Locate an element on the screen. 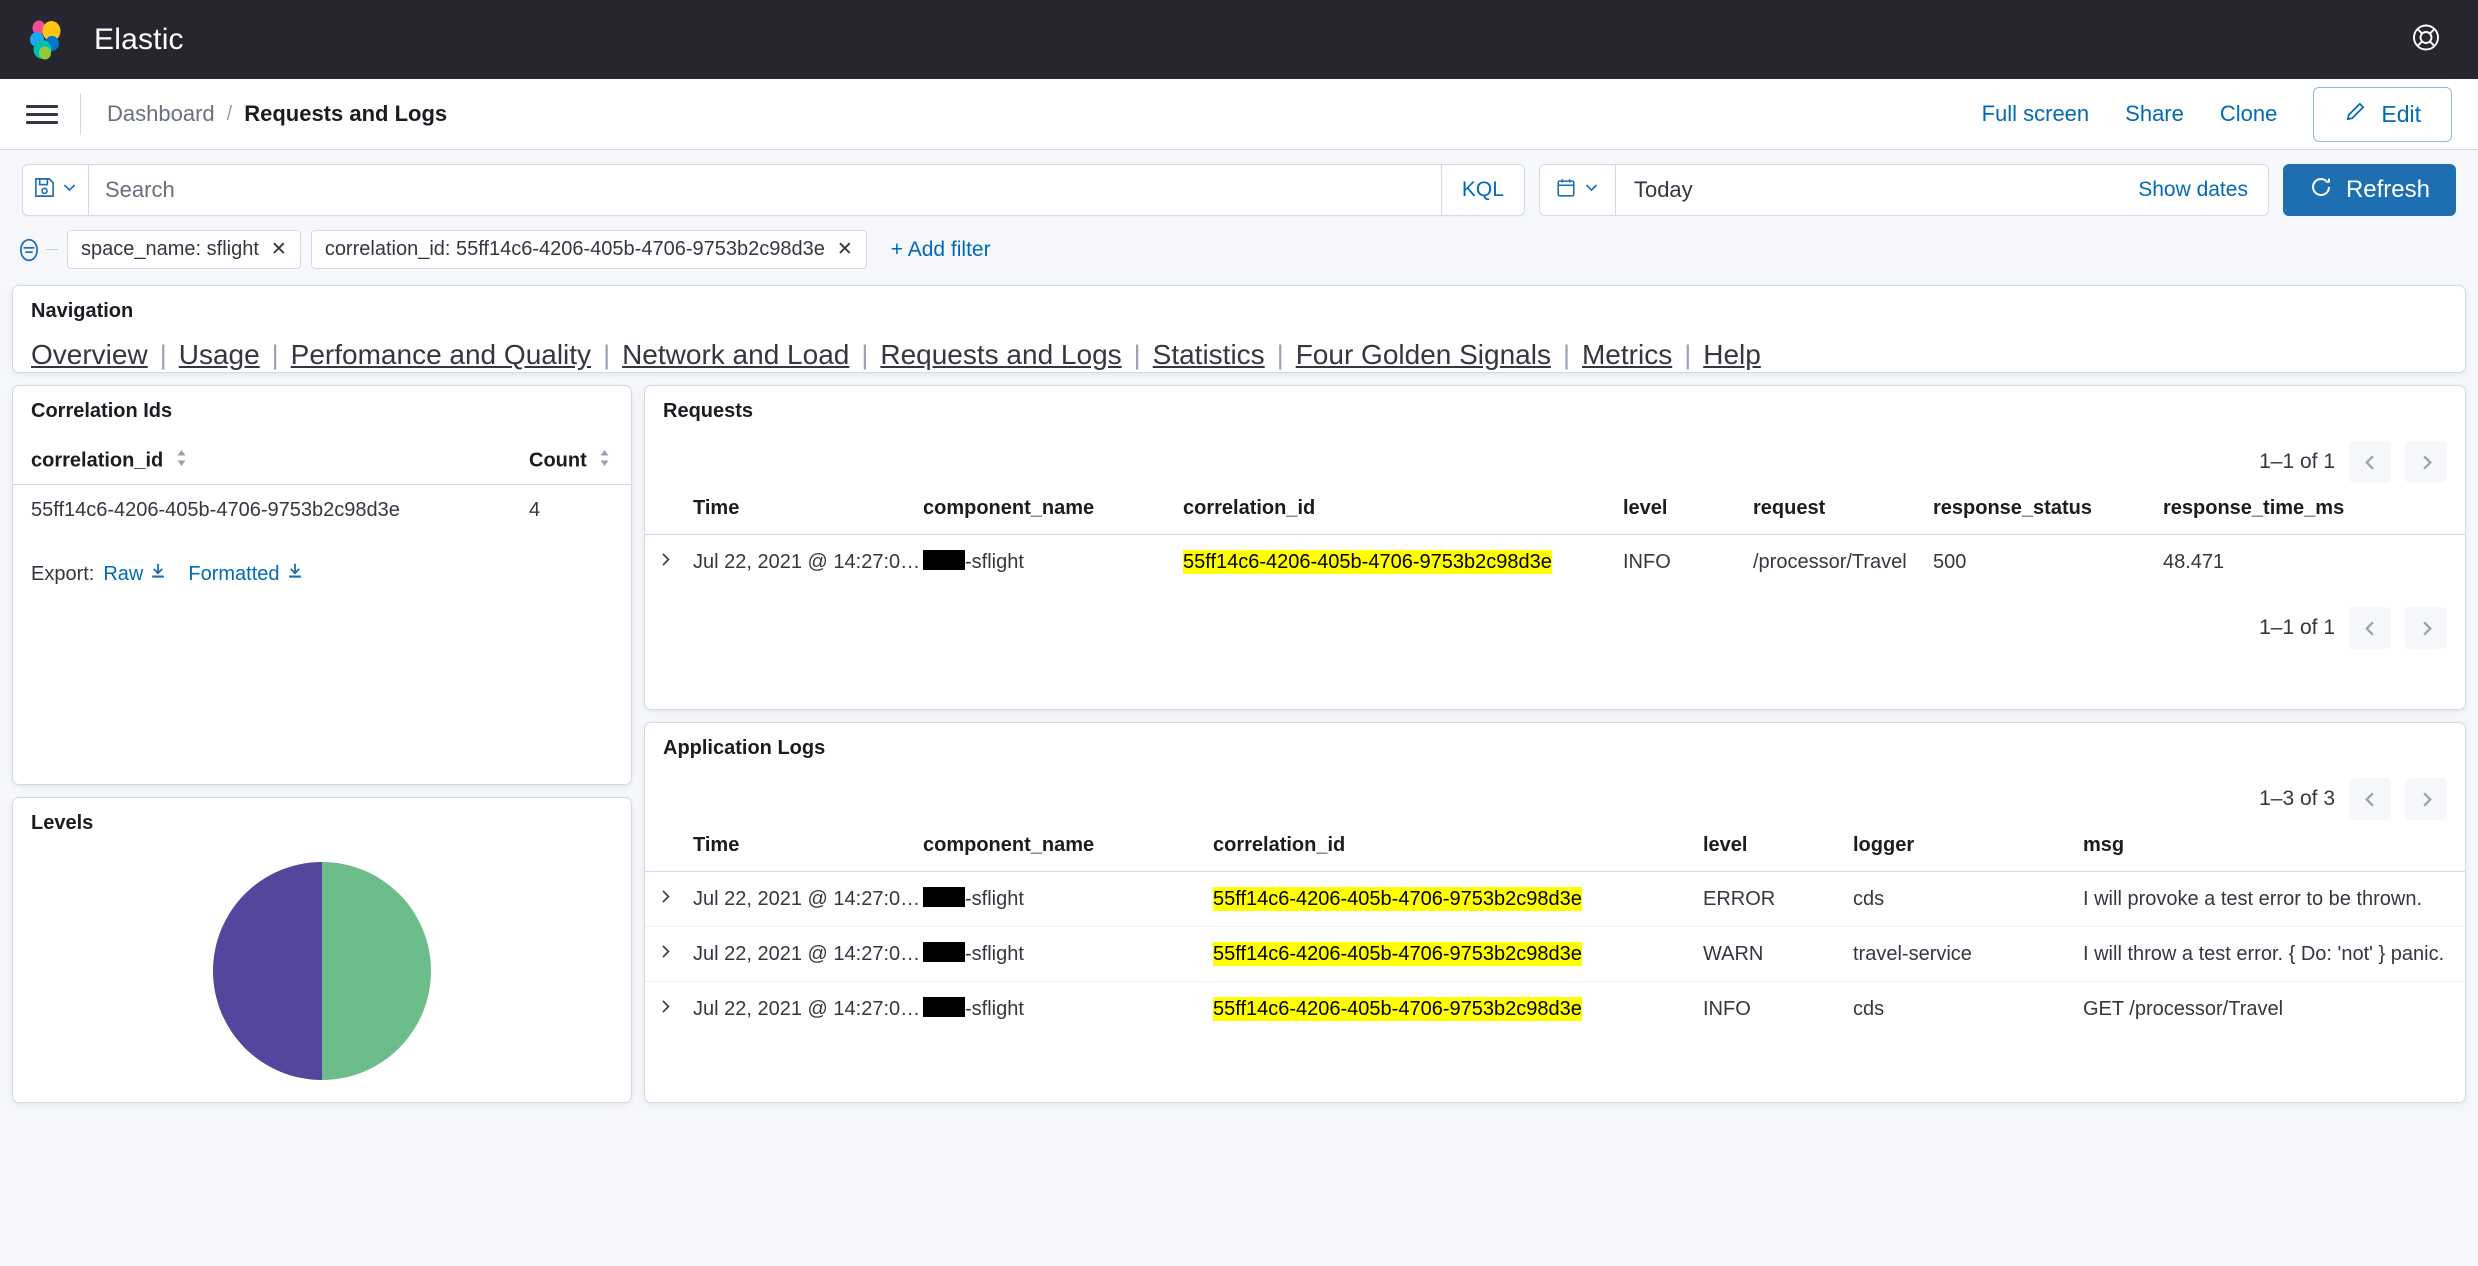  nav-link-usage: Usage is located at coordinates (219, 355).